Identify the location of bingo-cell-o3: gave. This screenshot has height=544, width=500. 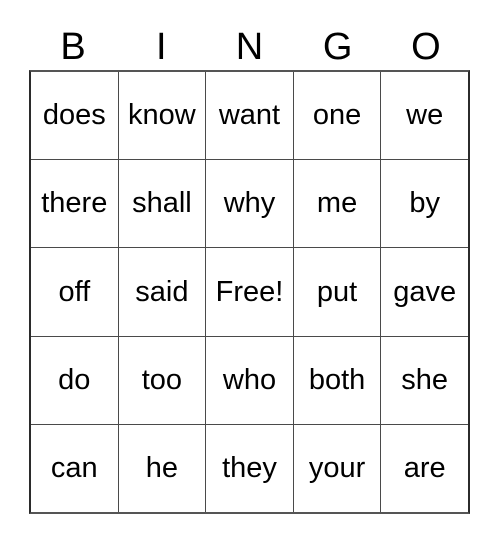
(424, 292).